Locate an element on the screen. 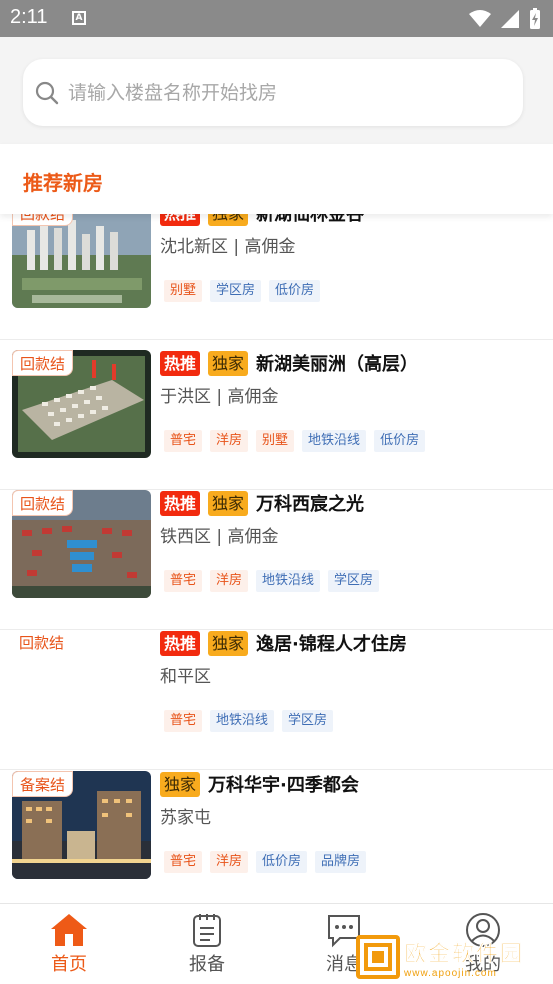  listing-district: 沈北新区 is located at coordinates (194, 247).